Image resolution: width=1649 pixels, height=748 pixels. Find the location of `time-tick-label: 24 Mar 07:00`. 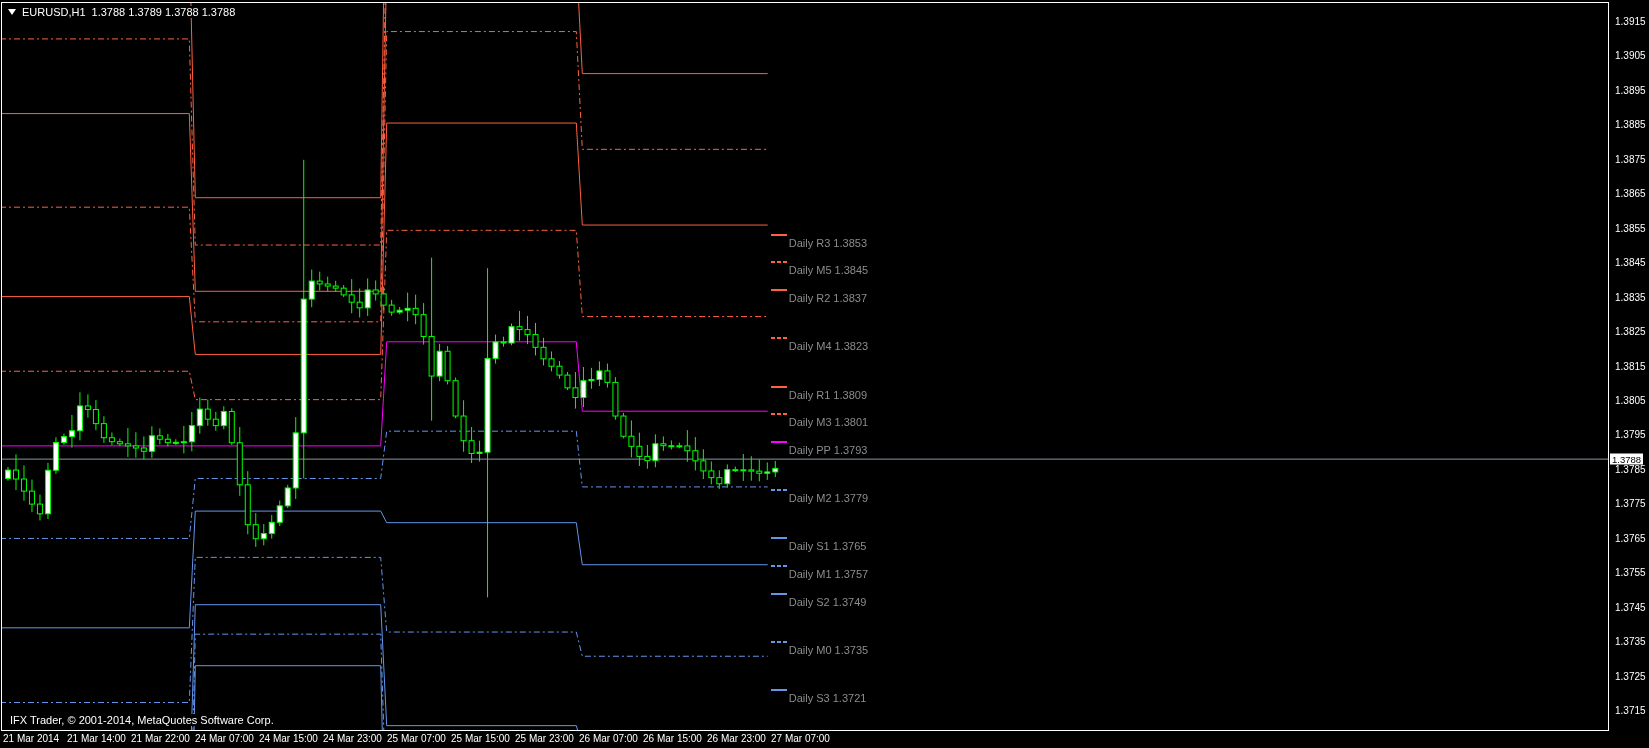

time-tick-label: 24 Mar 07:00 is located at coordinates (224, 738).